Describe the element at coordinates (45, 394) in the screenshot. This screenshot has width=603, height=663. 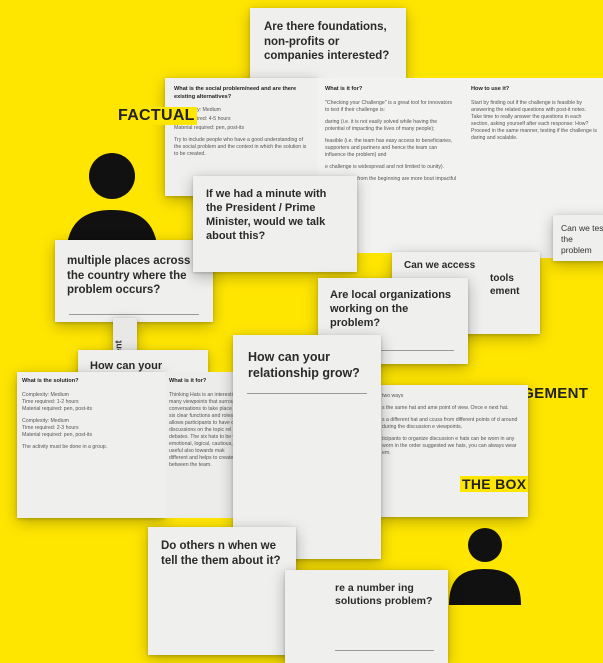
I see `sheet-solution-a1: Complexity: Medium` at that location.